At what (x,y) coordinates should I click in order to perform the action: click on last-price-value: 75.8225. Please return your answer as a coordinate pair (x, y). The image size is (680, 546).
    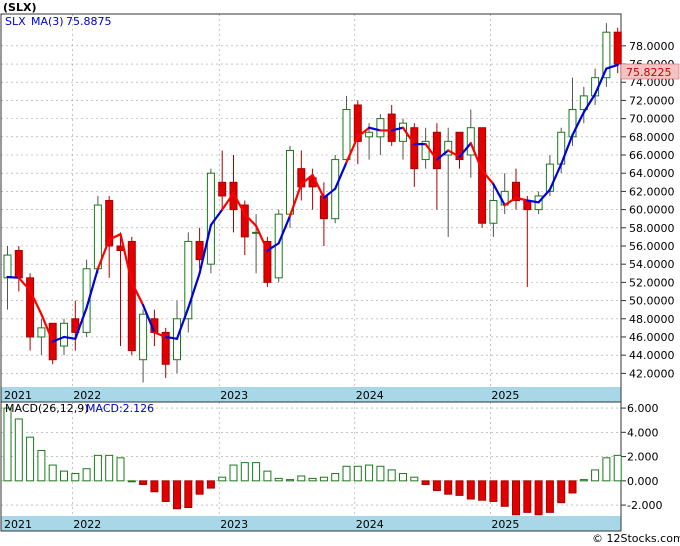
    Looking at the image, I should click on (649, 72).